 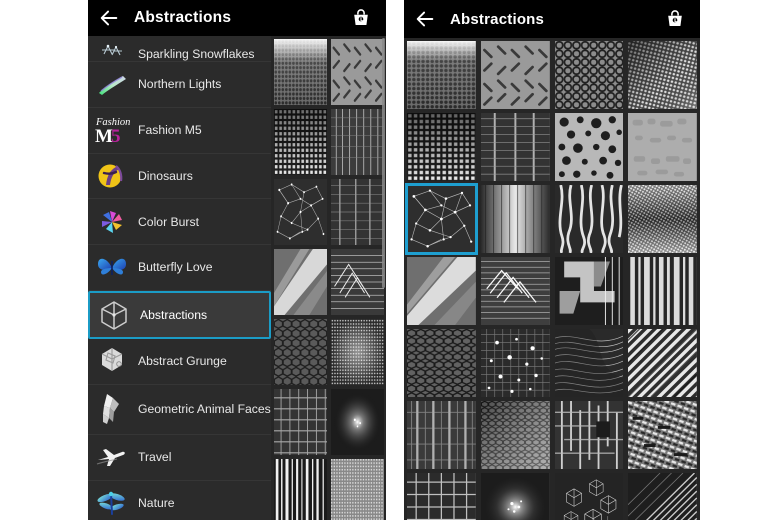 What do you see at coordinates (112, 361) in the screenshot?
I see `grunge-cube-icon` at bounding box center [112, 361].